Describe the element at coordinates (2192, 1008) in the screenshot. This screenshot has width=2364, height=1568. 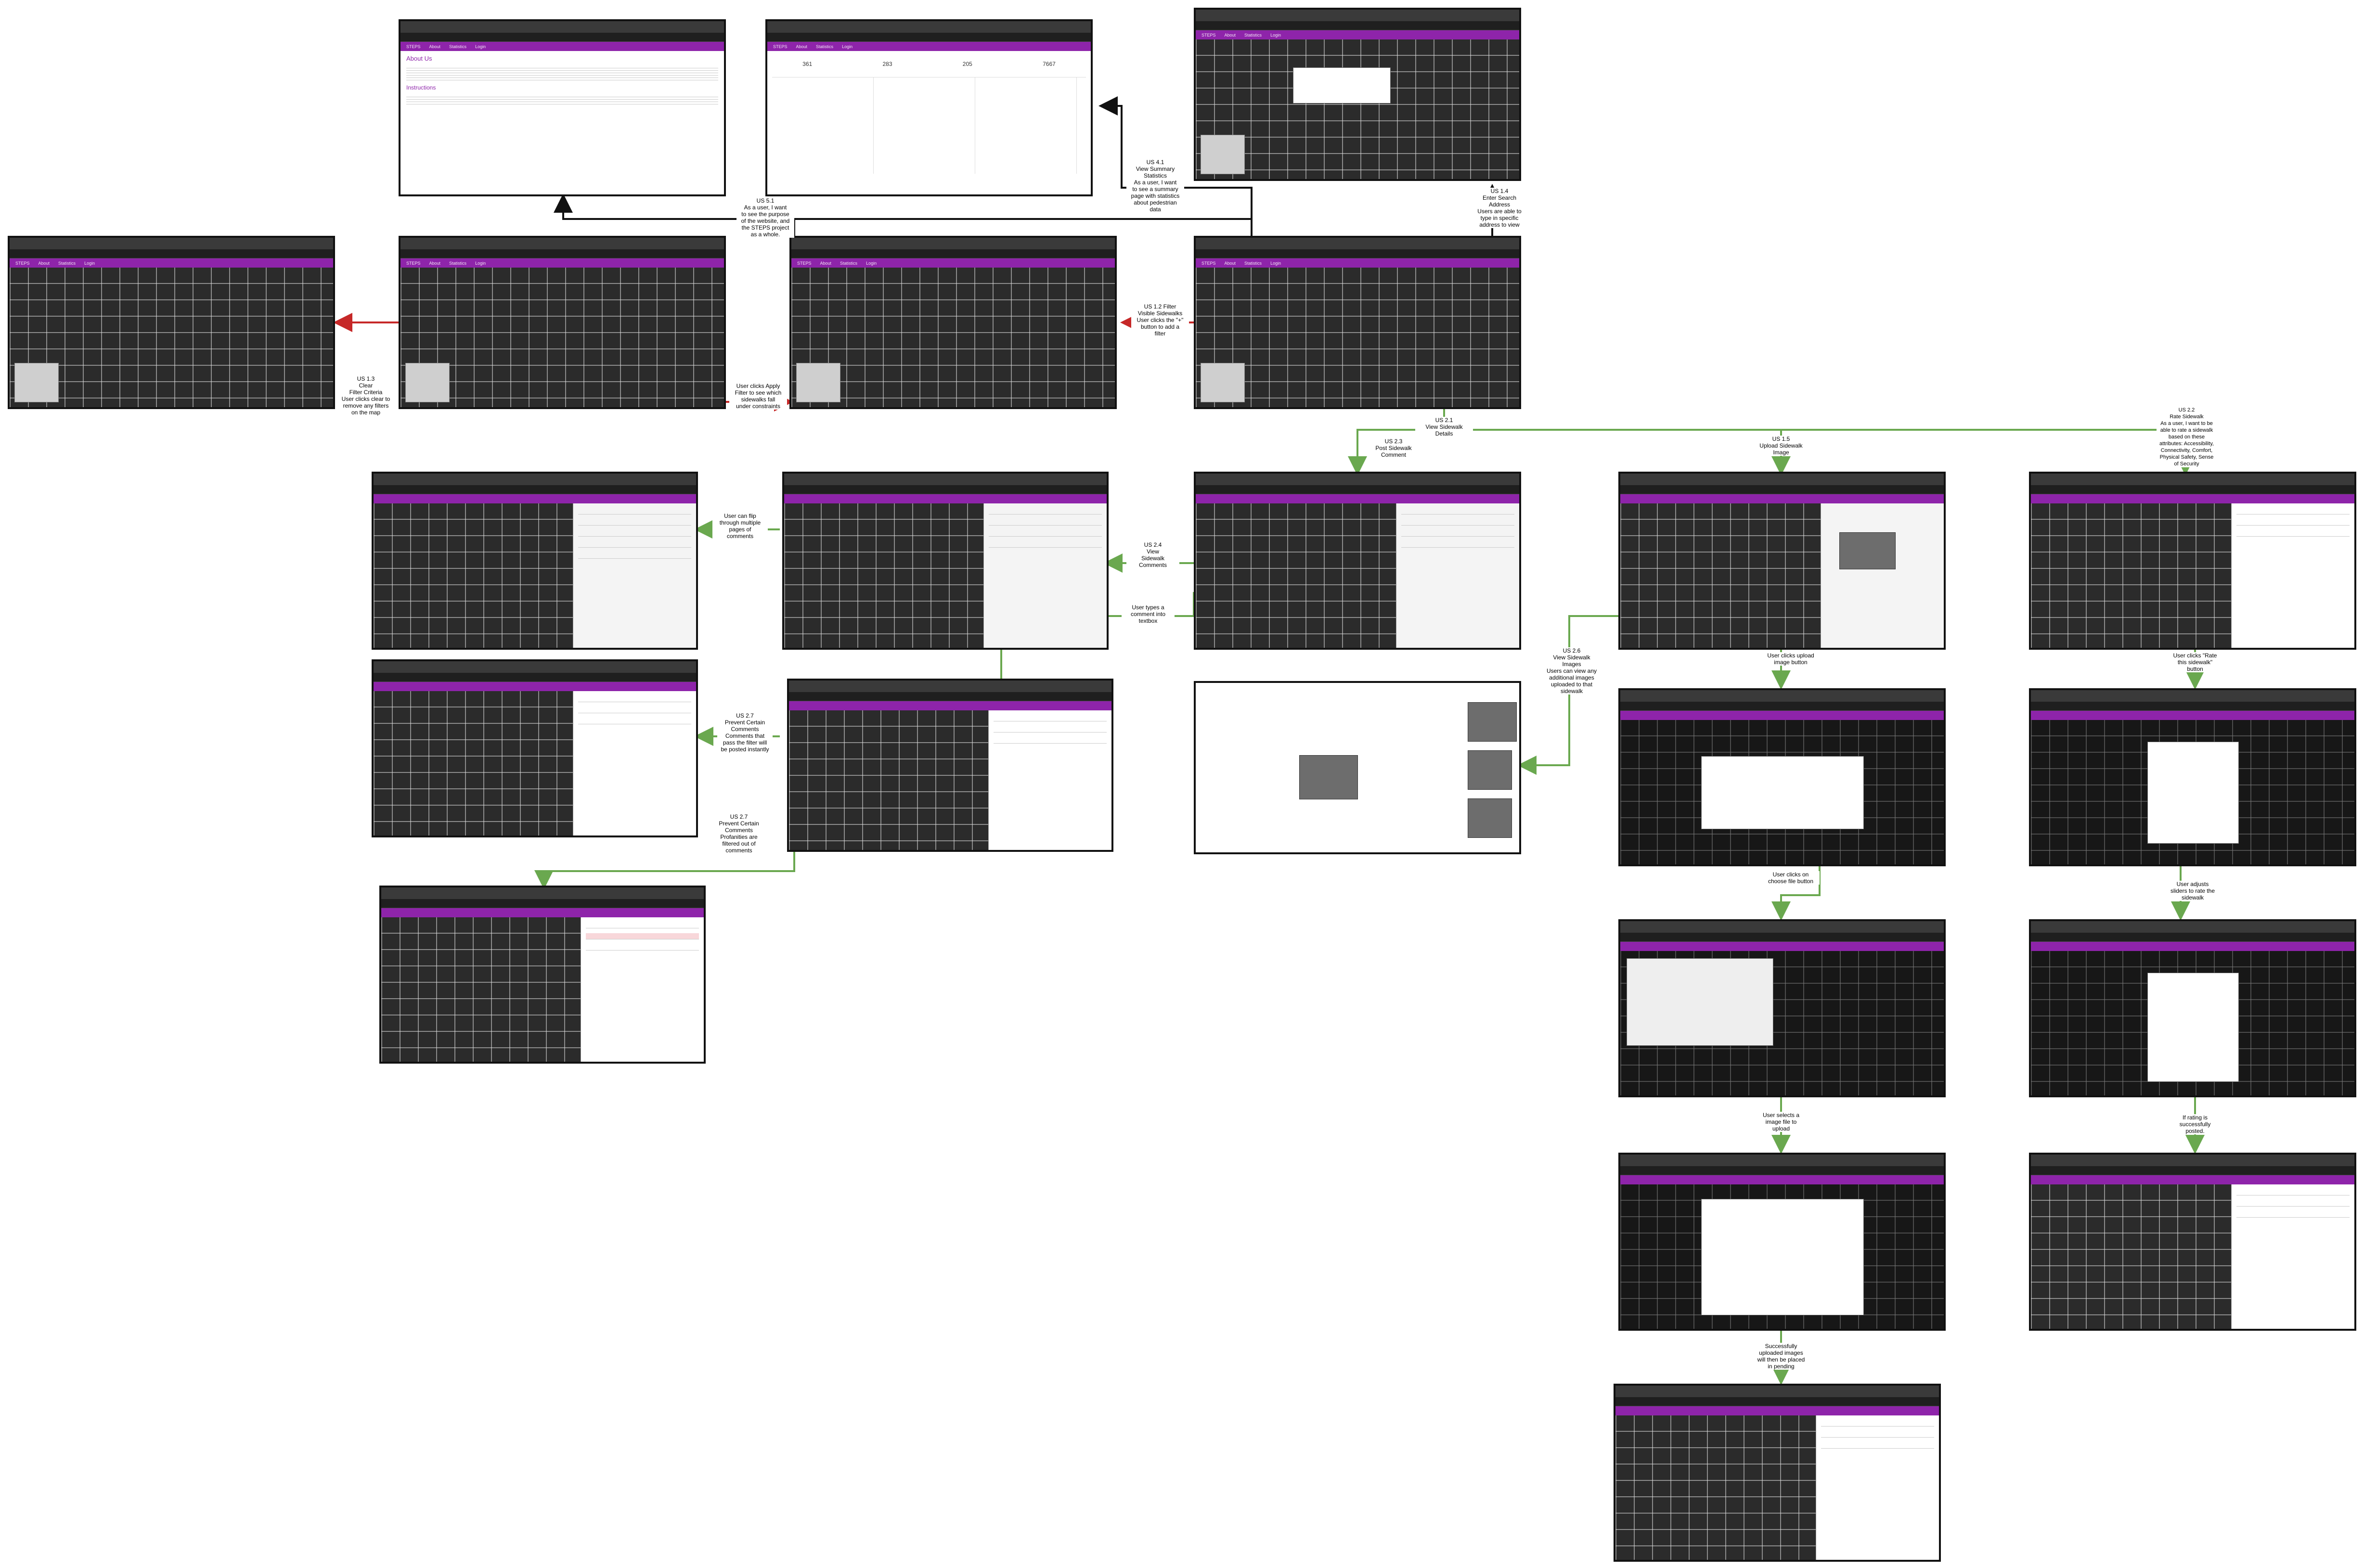
I see `screenshot-rate-sliders` at that location.